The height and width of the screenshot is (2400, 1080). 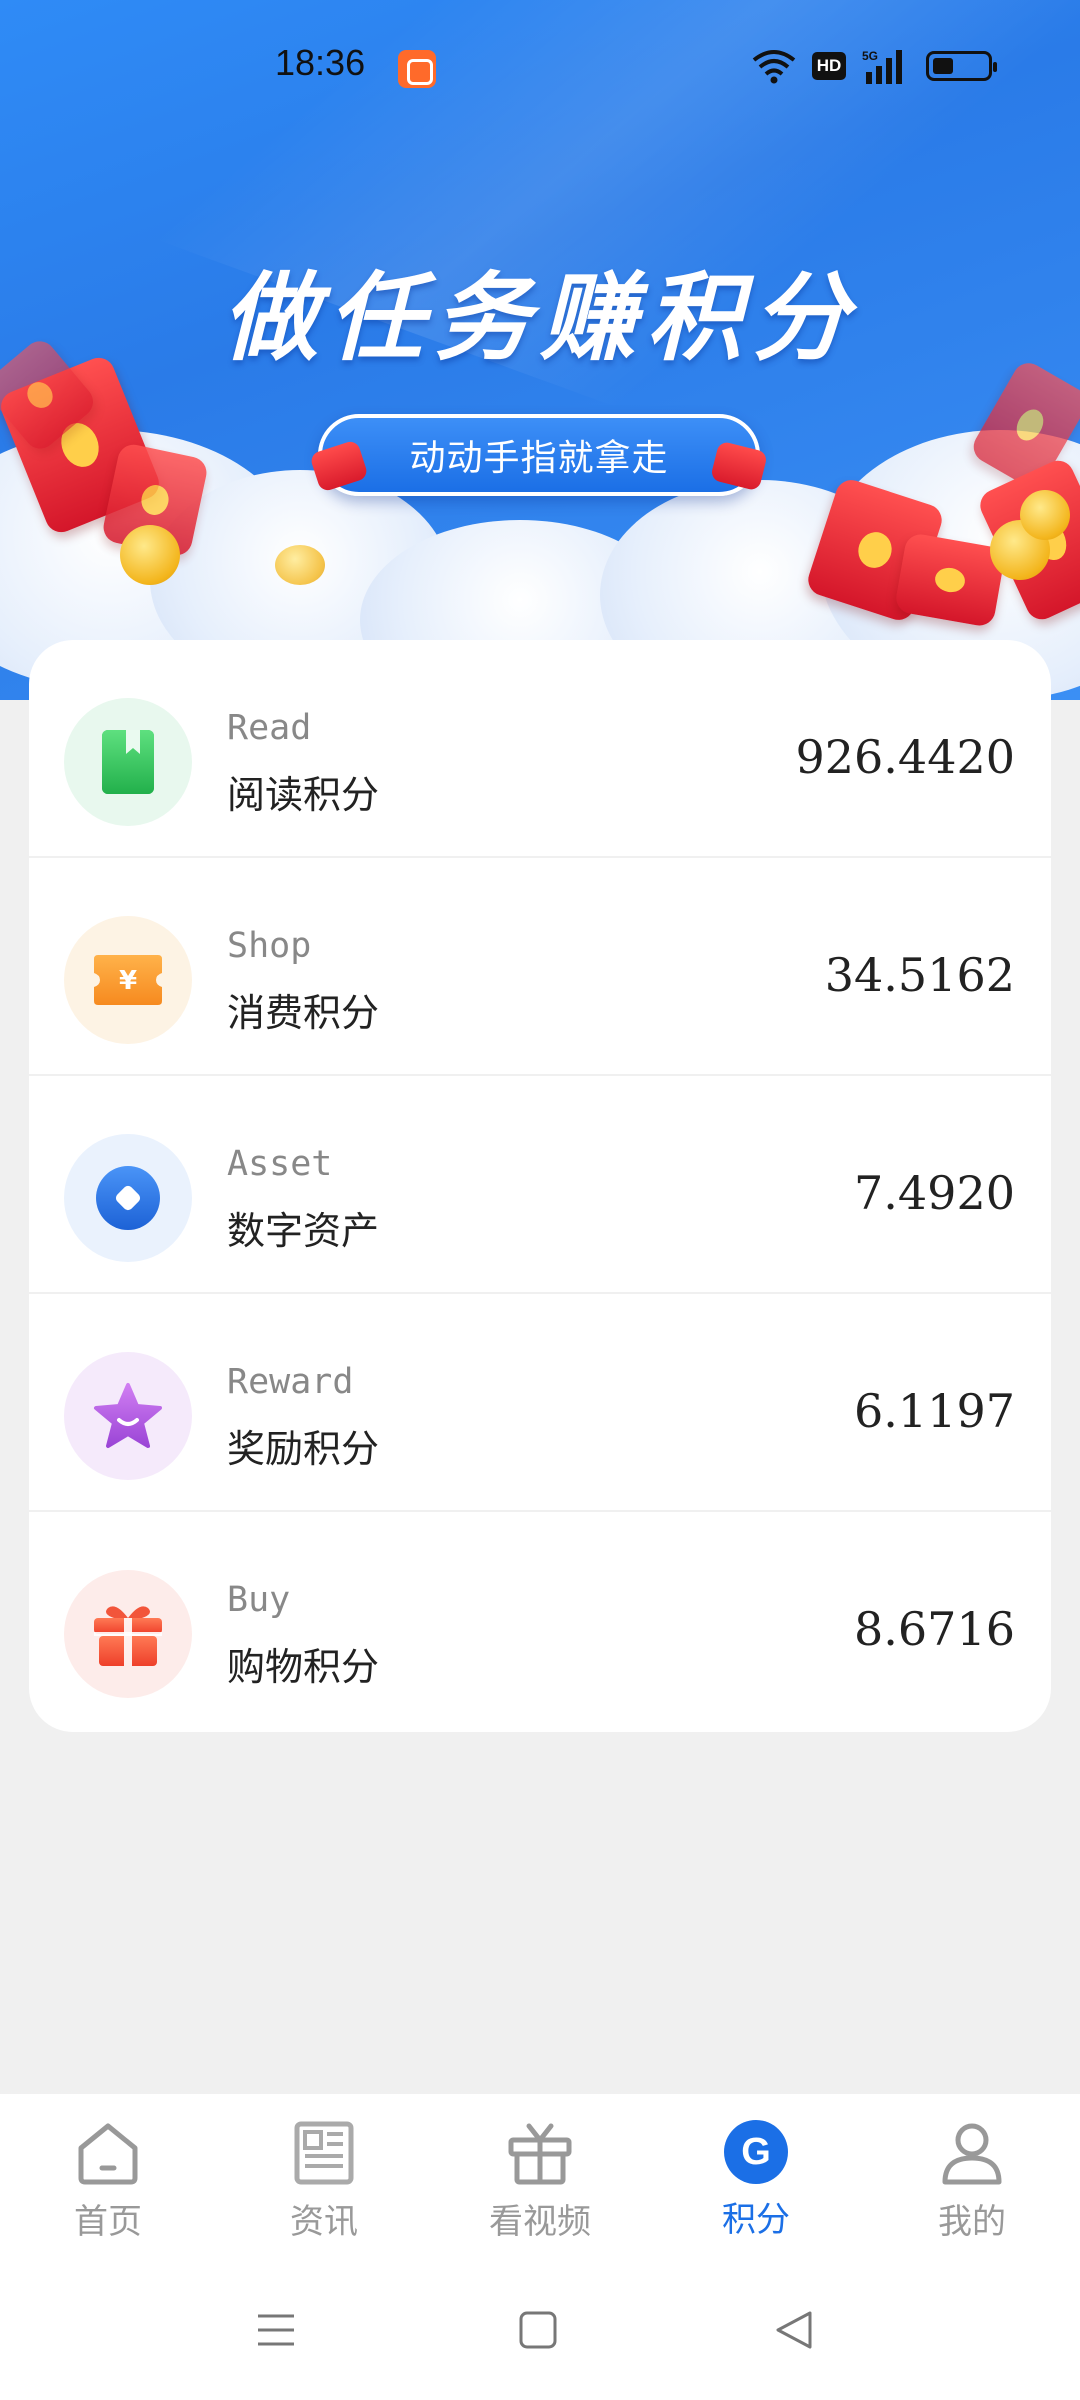 I want to click on banner-title: 做任务赚积分, so click(x=540, y=318).